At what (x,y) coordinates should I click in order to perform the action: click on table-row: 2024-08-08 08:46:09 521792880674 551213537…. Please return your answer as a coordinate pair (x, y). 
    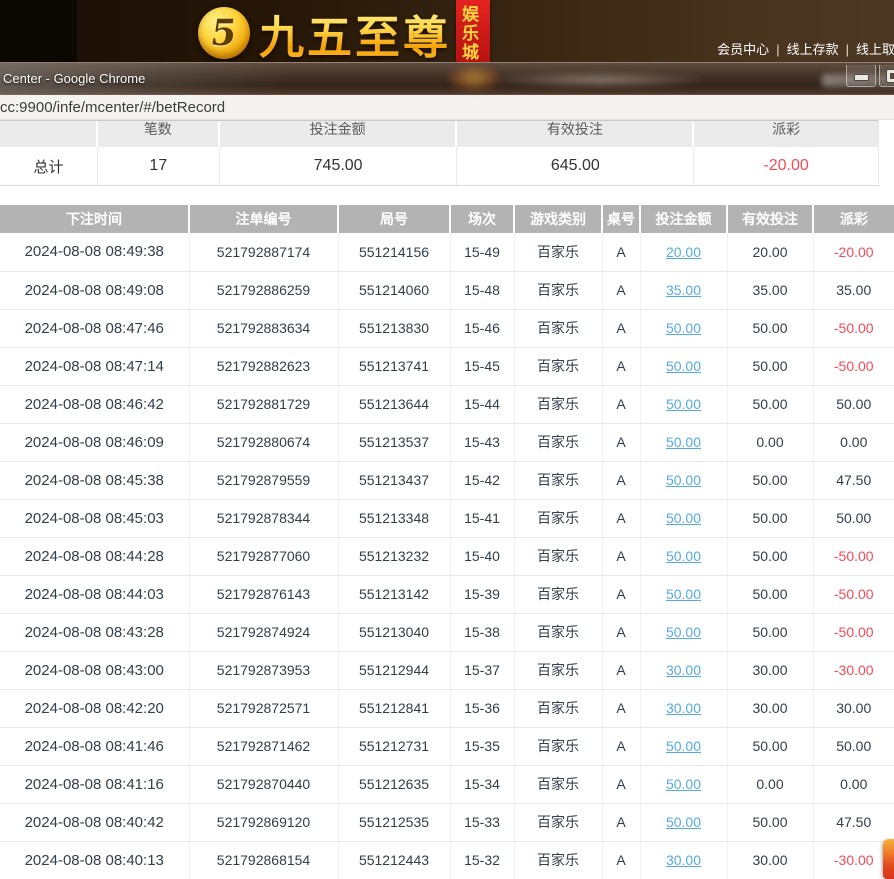
    Looking at the image, I should click on (447, 442).